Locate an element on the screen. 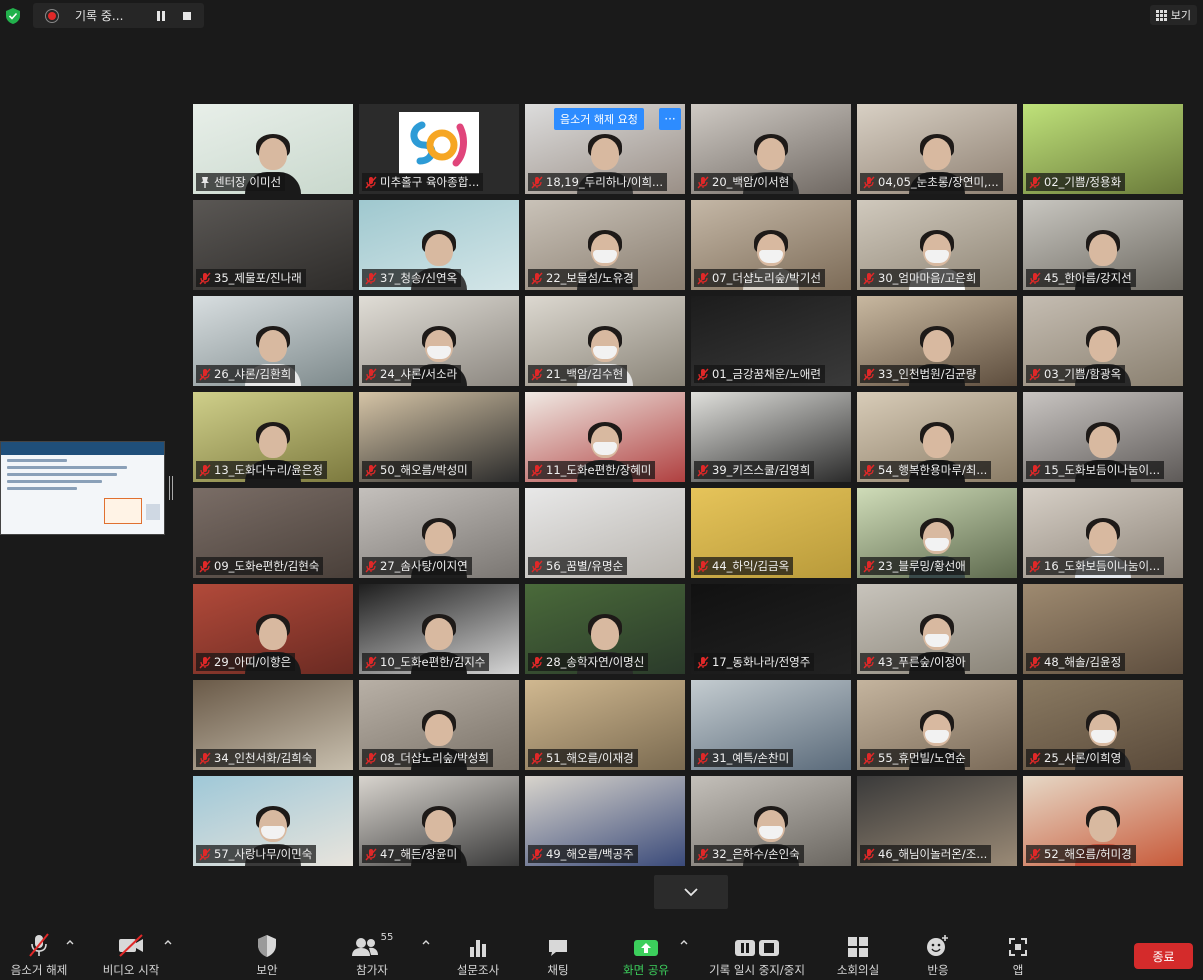 Image resolution: width=1203 pixels, height=980 pixels. request-unmute-button: 음소거 해제 요청 is located at coordinates (599, 119).